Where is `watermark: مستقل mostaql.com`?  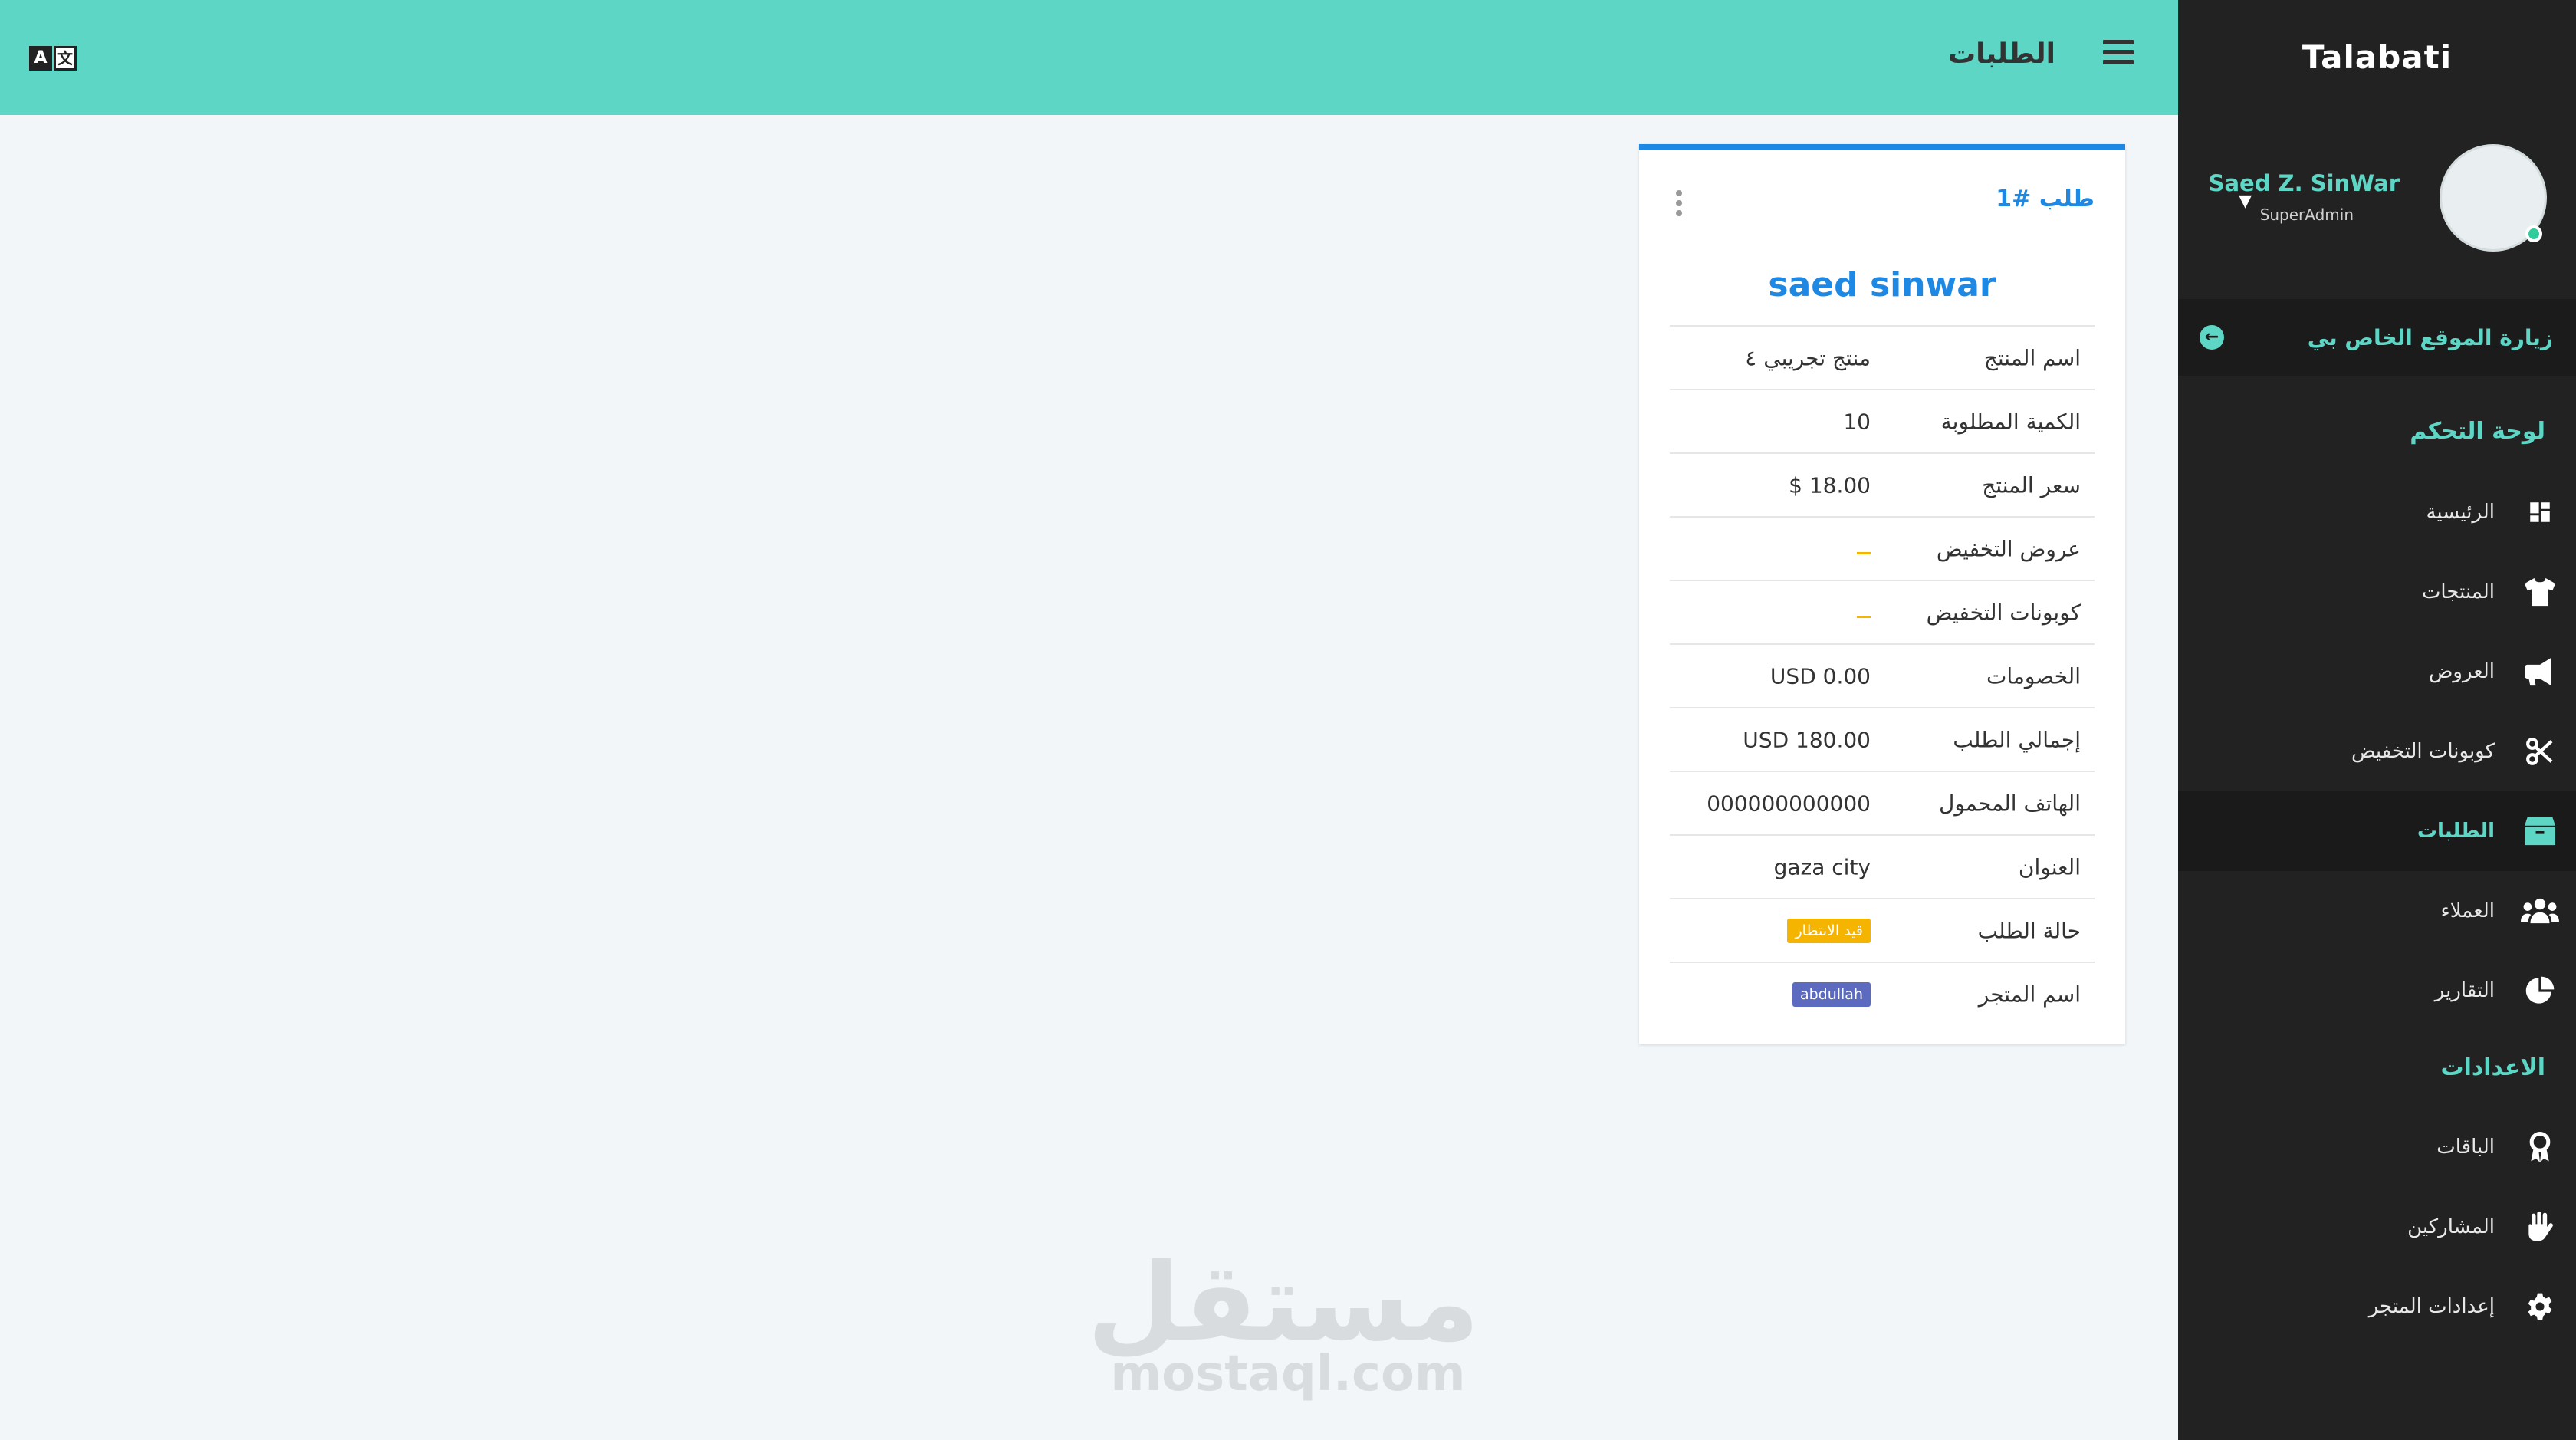 watermark: مستقل mostaql.com is located at coordinates (1283, 1321).